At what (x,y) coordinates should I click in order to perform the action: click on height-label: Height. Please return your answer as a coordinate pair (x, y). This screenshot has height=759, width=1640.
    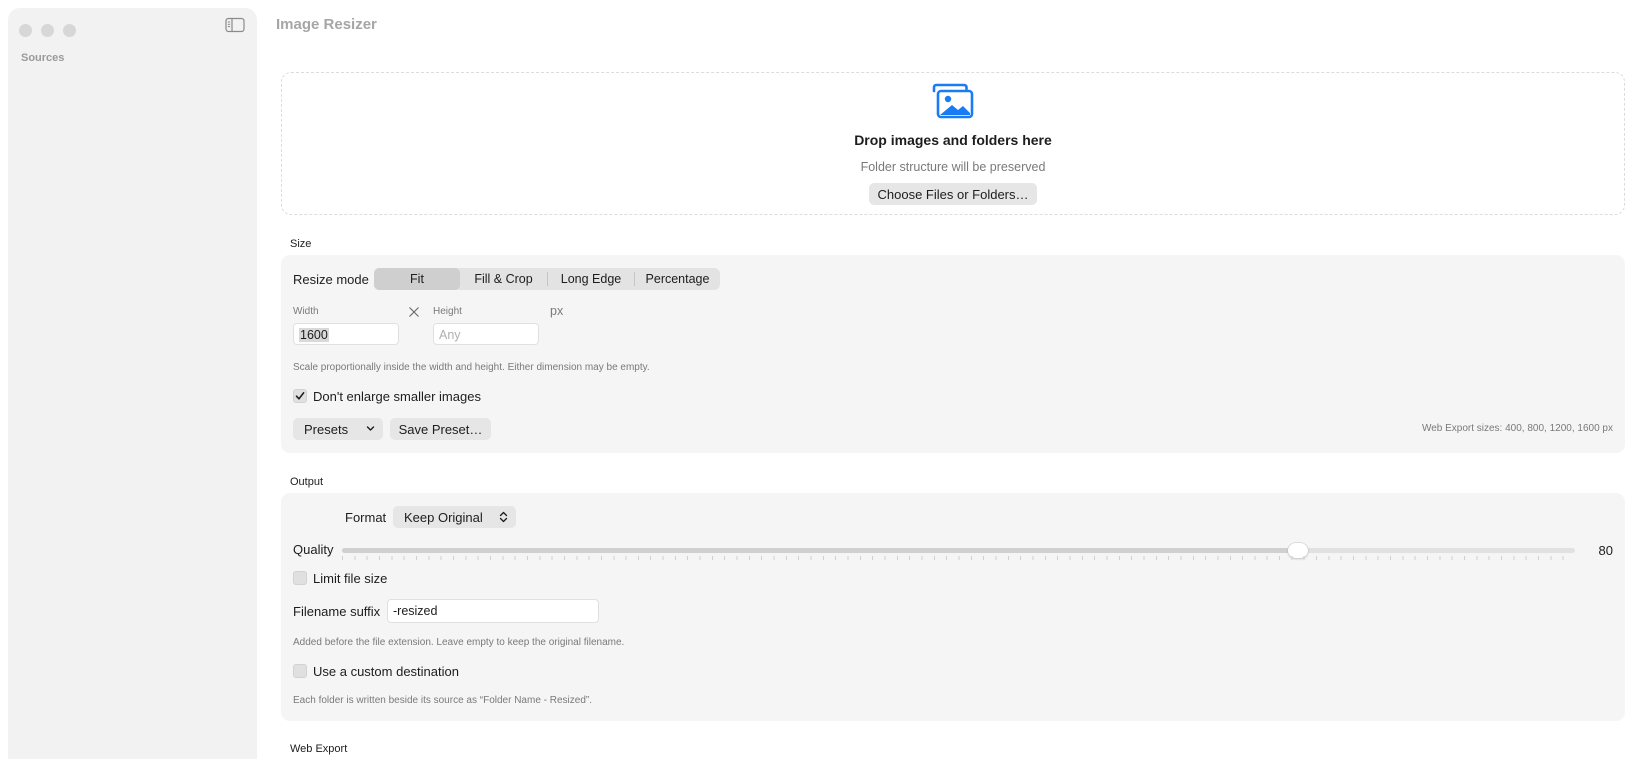
    Looking at the image, I should click on (447, 311).